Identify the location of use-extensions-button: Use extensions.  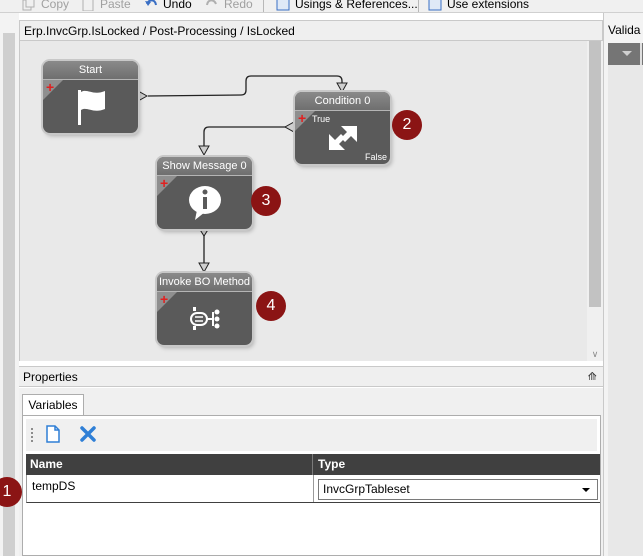
(479, 6).